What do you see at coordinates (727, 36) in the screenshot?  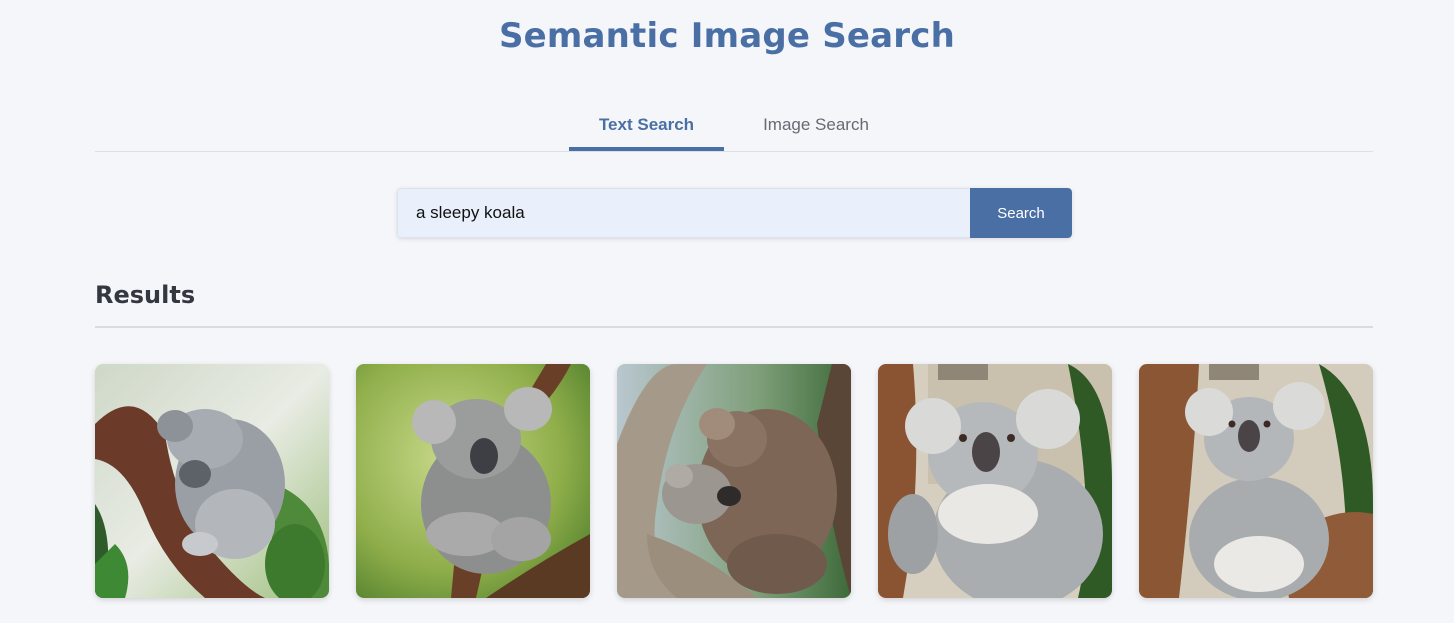 I see `page-title: Semantic Image Search` at bounding box center [727, 36].